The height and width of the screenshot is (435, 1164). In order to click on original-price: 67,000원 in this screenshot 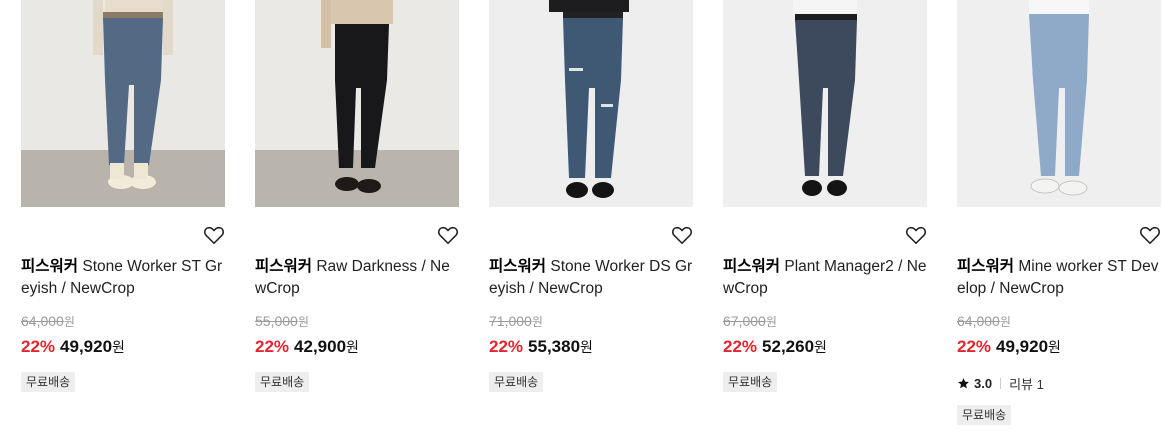, I will do `click(750, 321)`.